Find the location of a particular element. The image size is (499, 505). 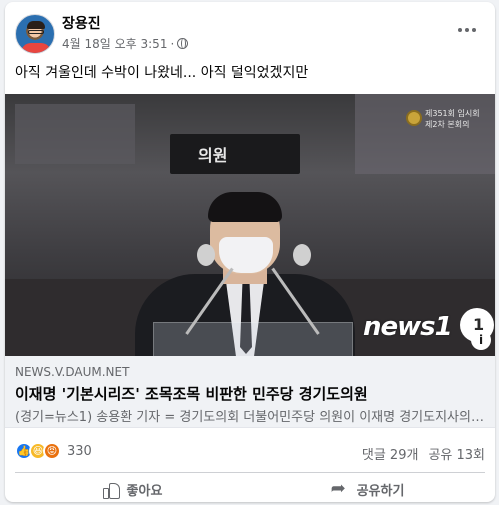

link-title: 이재명 '기본시리즈' 조목조목 비판한 민주당 경기도의원 is located at coordinates (191, 393).